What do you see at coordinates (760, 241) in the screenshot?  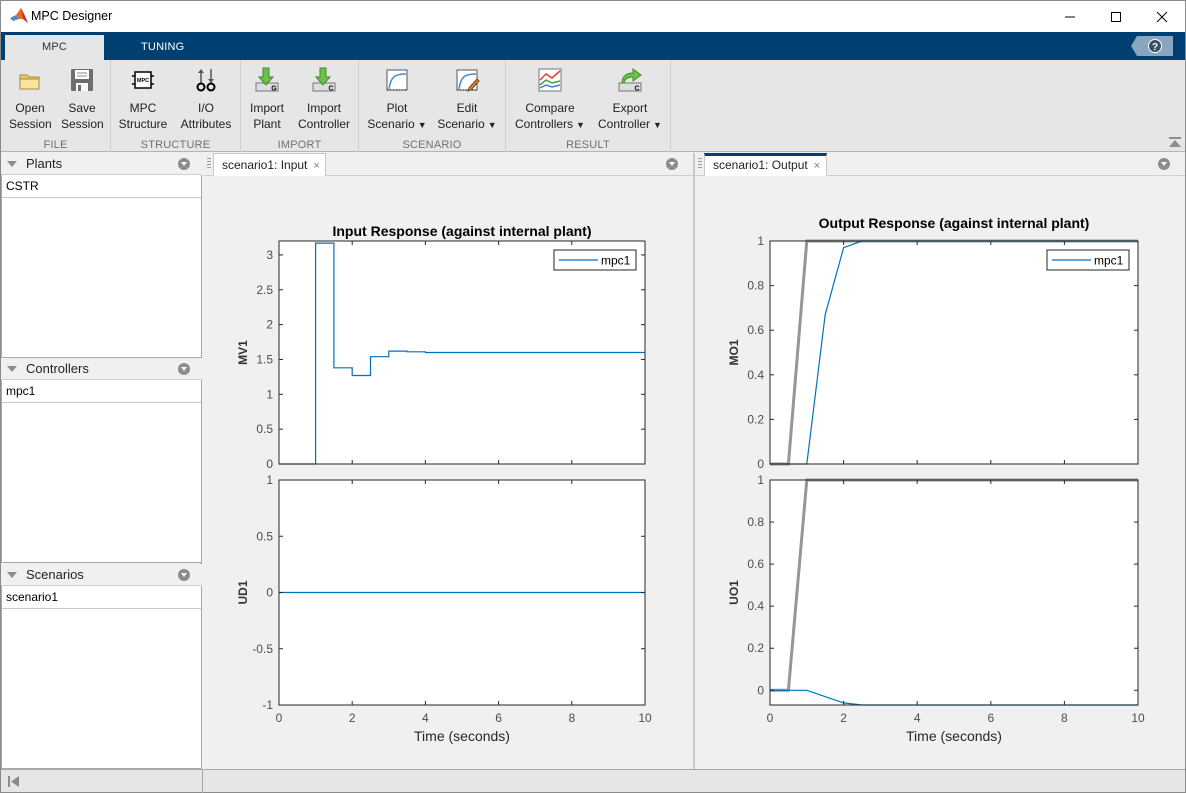 I see `mo1-ytick-label: 1` at bounding box center [760, 241].